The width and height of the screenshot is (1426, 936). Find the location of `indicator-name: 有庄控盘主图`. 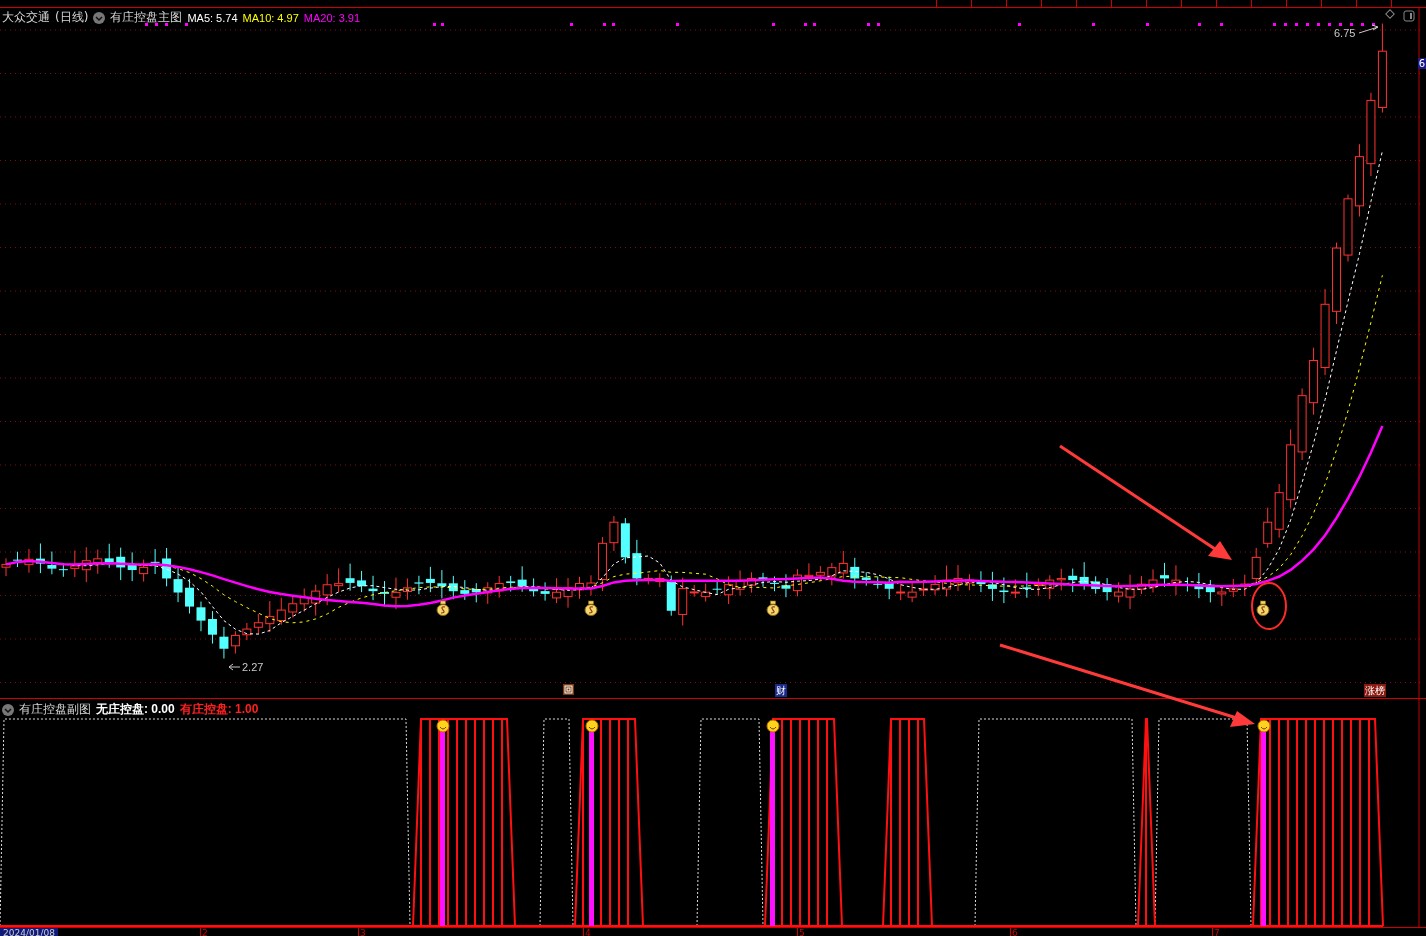

indicator-name: 有庄控盘主图 is located at coordinates (146, 17).